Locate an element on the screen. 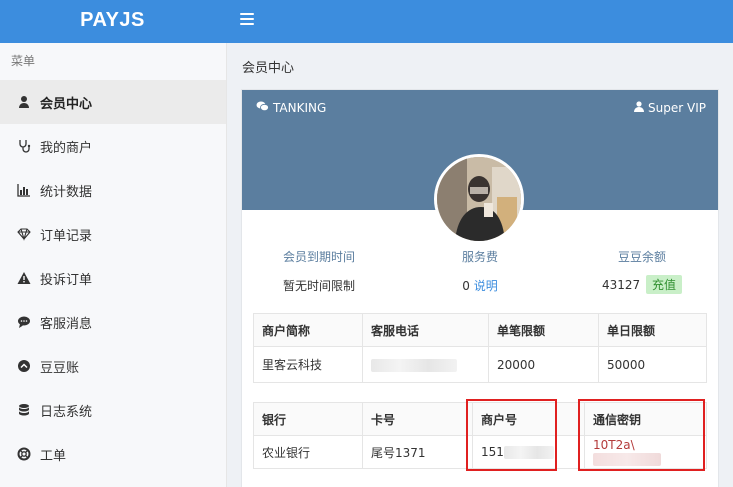  table-cell: 里客云科技 is located at coordinates (308, 364).